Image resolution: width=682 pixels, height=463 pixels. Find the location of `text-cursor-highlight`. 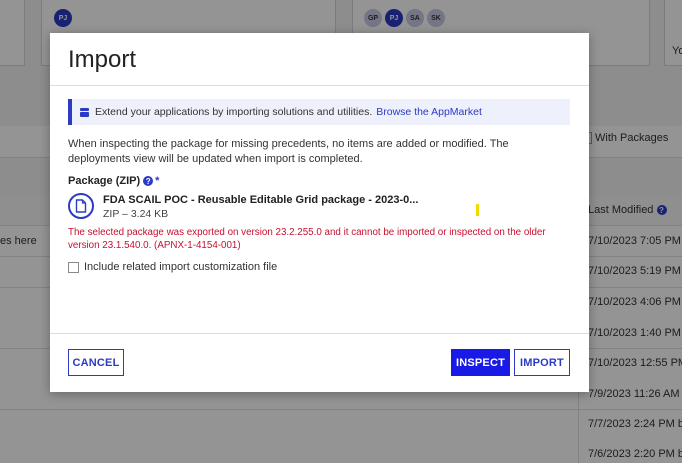

text-cursor-highlight is located at coordinates (477, 210).